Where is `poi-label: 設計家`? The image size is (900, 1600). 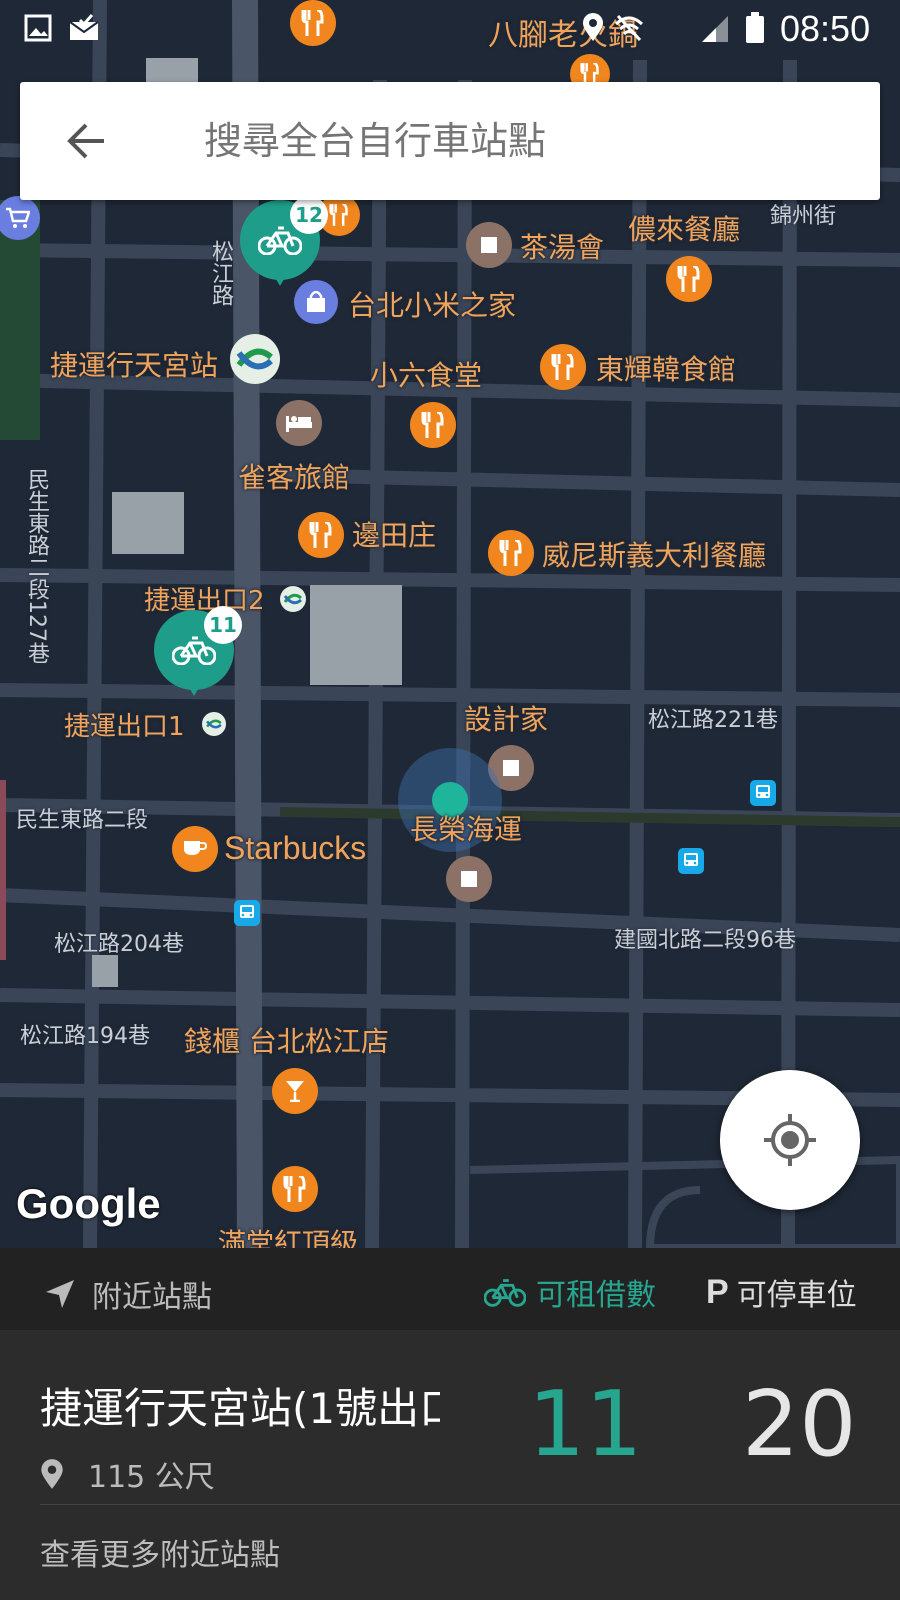 poi-label: 設計家 is located at coordinates (506, 719).